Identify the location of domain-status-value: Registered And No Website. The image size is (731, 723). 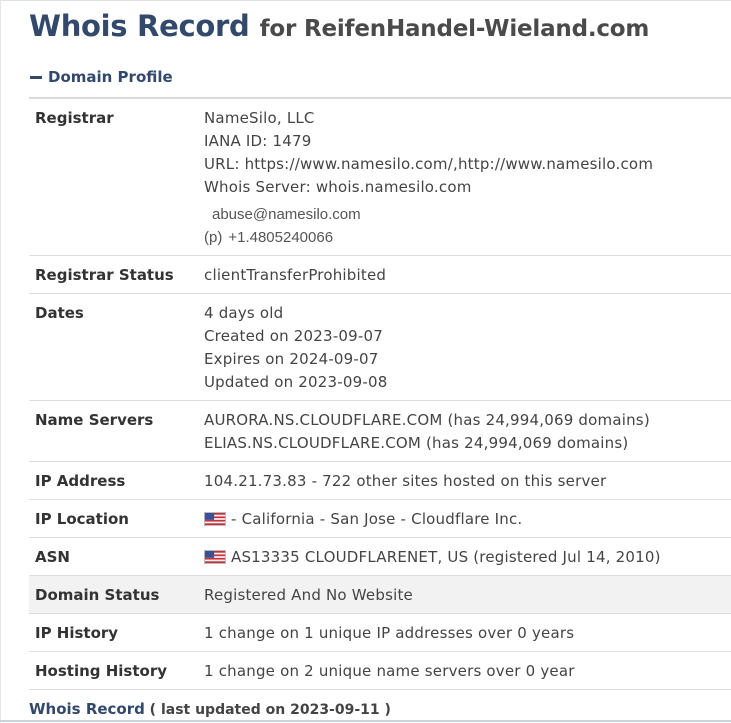
(464, 594).